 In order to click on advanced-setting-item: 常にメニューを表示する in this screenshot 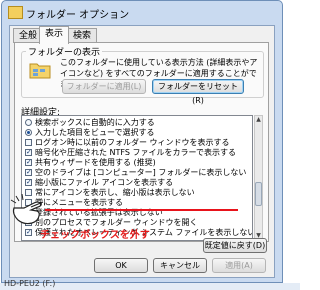, I will do `click(137, 203)`.